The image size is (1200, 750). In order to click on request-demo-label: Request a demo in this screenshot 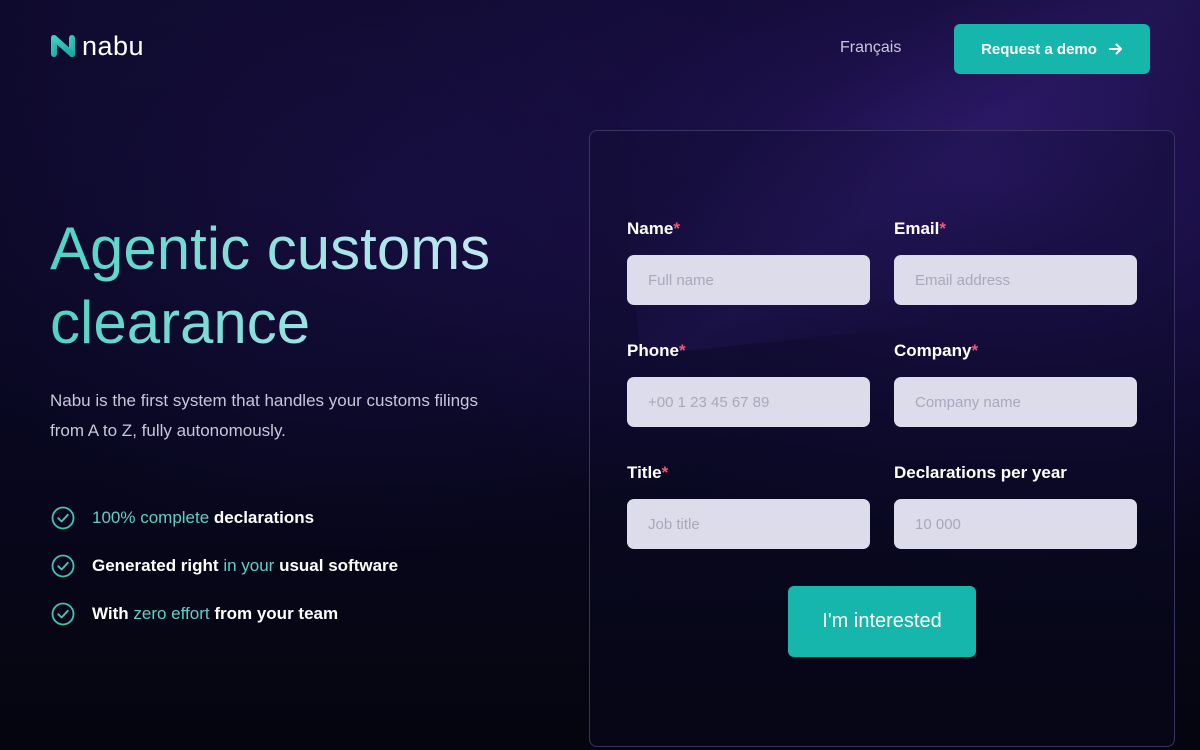, I will do `click(1039, 49)`.